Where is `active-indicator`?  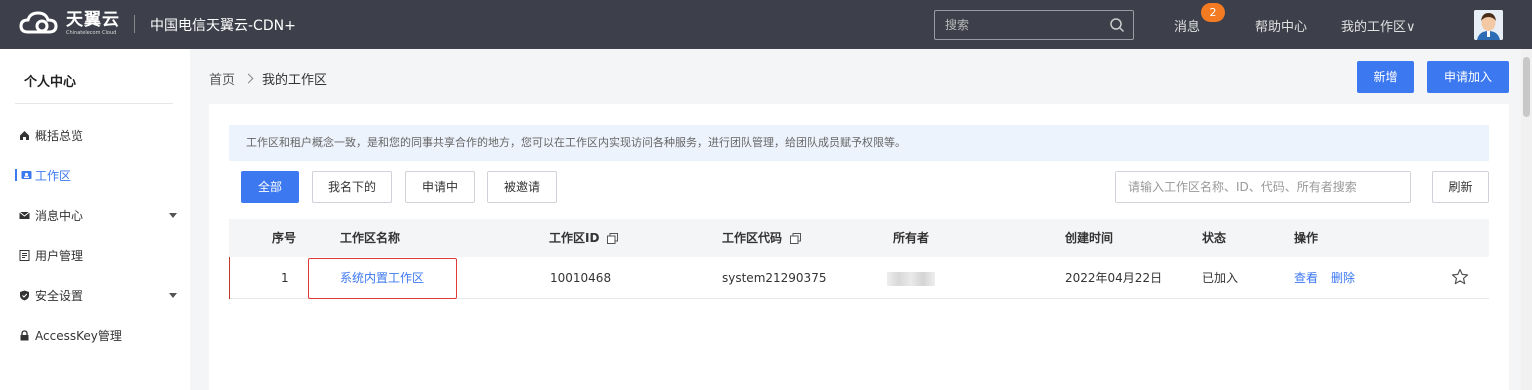
active-indicator is located at coordinates (16, 175).